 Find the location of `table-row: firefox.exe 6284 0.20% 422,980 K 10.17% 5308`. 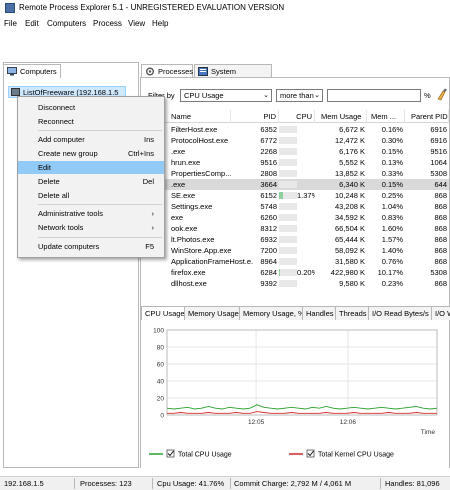

table-row: firefox.exe 6284 0.20% 422,980 K 10.17% 5308 is located at coordinates (295, 272).